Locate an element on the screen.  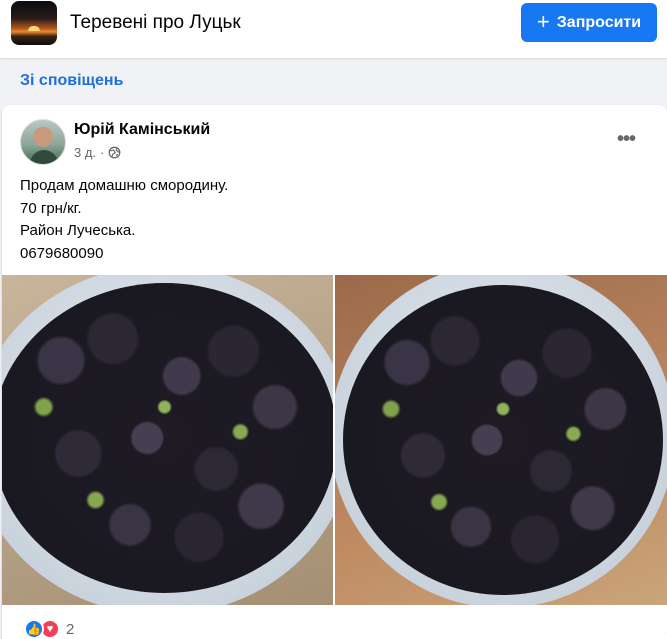
globe-icon is located at coordinates (114, 152).